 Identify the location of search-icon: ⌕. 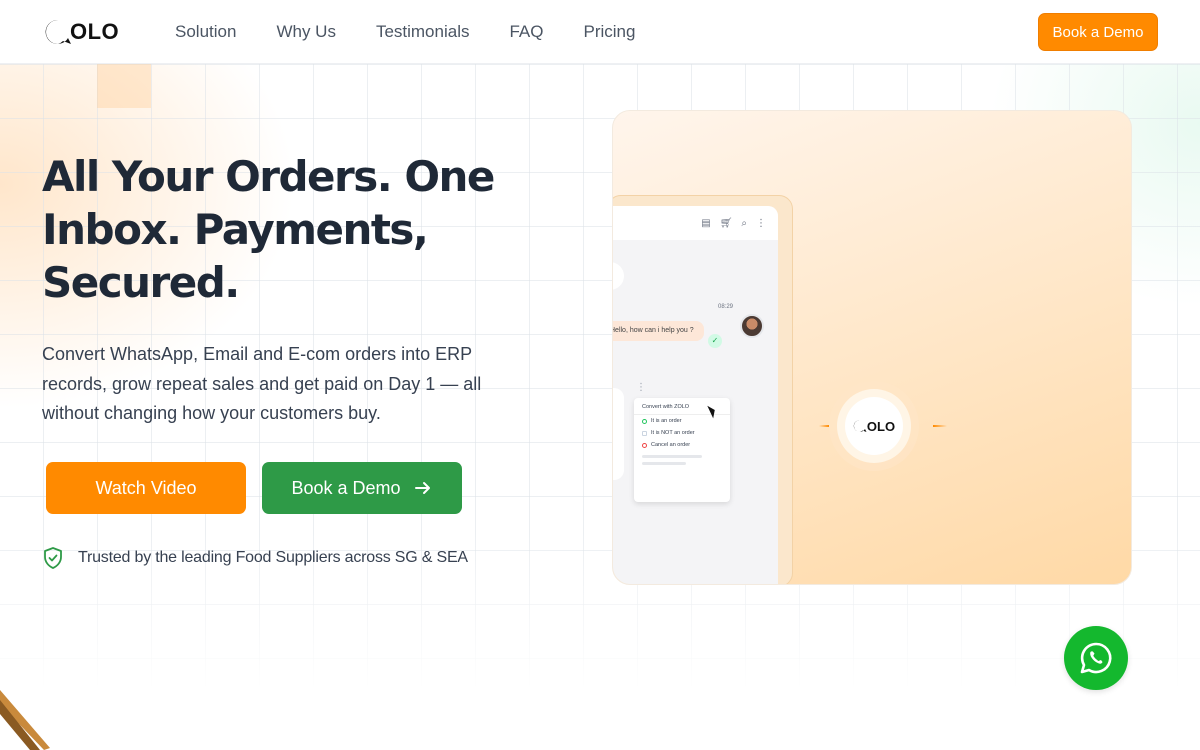
(744, 223).